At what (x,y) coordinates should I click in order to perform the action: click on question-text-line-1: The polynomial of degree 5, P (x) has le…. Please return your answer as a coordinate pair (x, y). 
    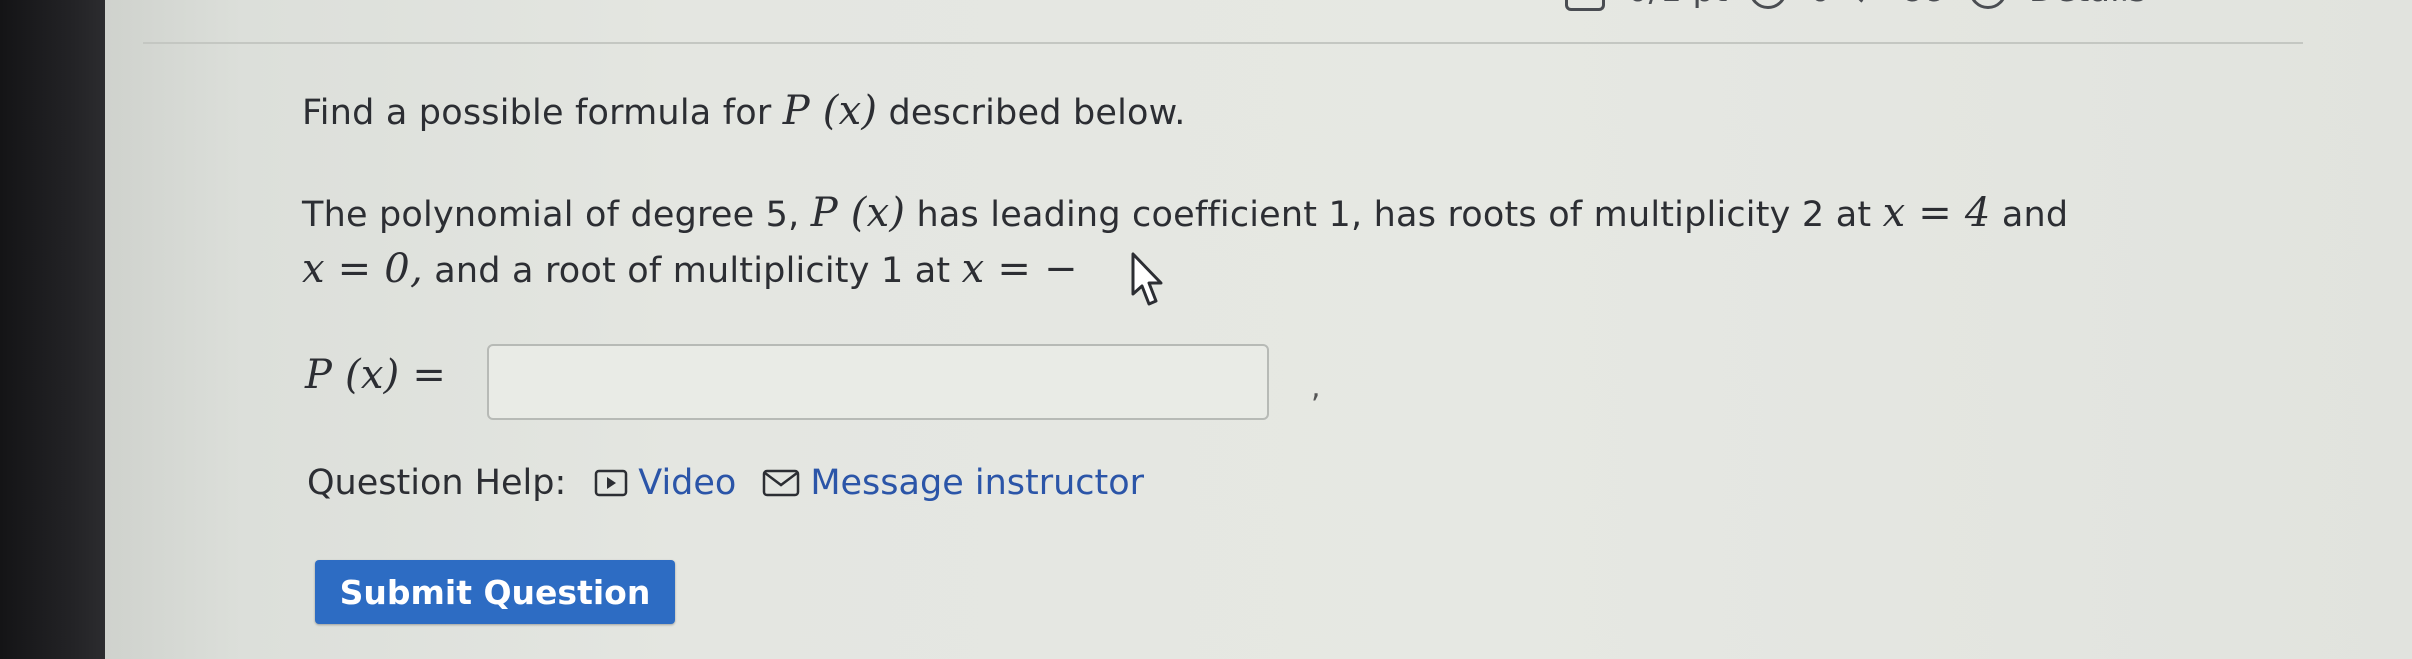
    Looking at the image, I should click on (1185, 213).